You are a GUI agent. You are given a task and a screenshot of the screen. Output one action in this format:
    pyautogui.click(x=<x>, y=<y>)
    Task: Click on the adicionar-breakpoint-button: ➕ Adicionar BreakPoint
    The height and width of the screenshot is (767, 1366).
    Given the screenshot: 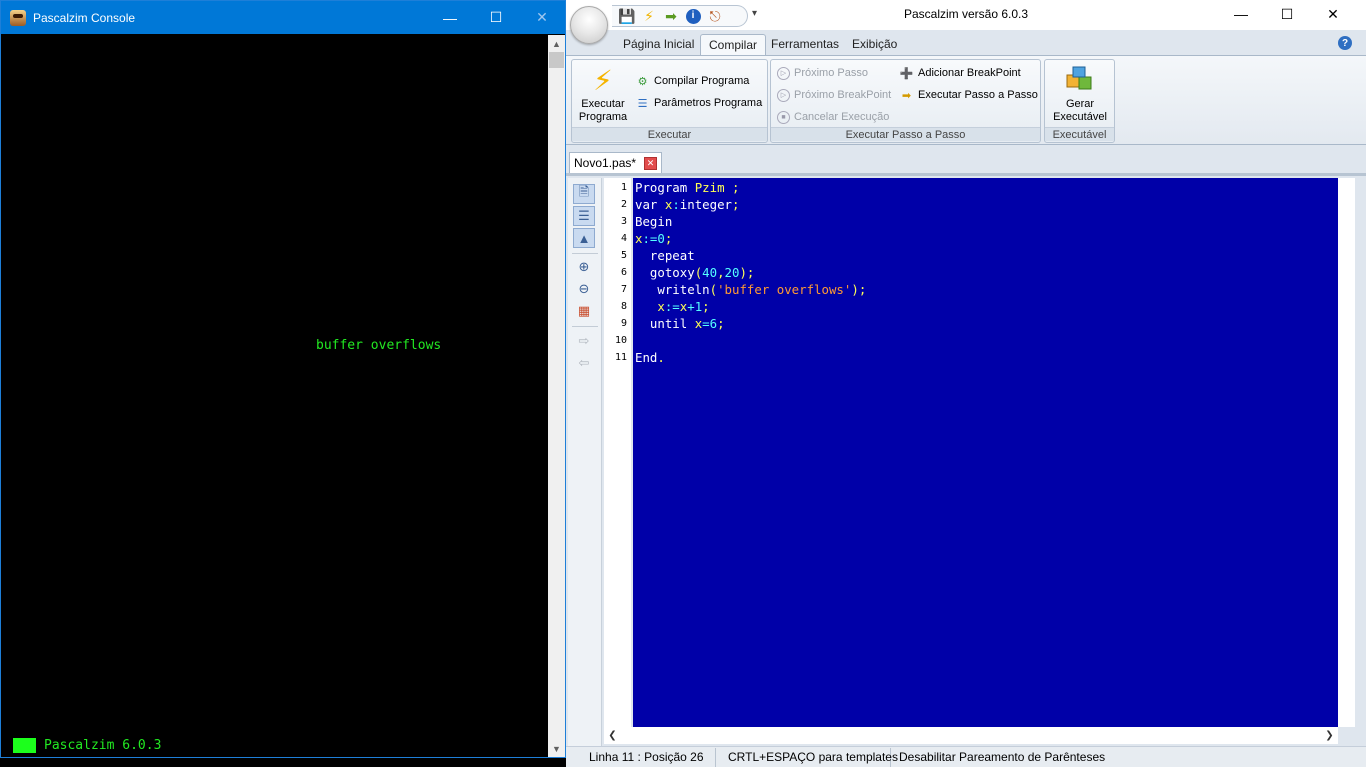 What is the action you would take?
    pyautogui.click(x=960, y=73)
    